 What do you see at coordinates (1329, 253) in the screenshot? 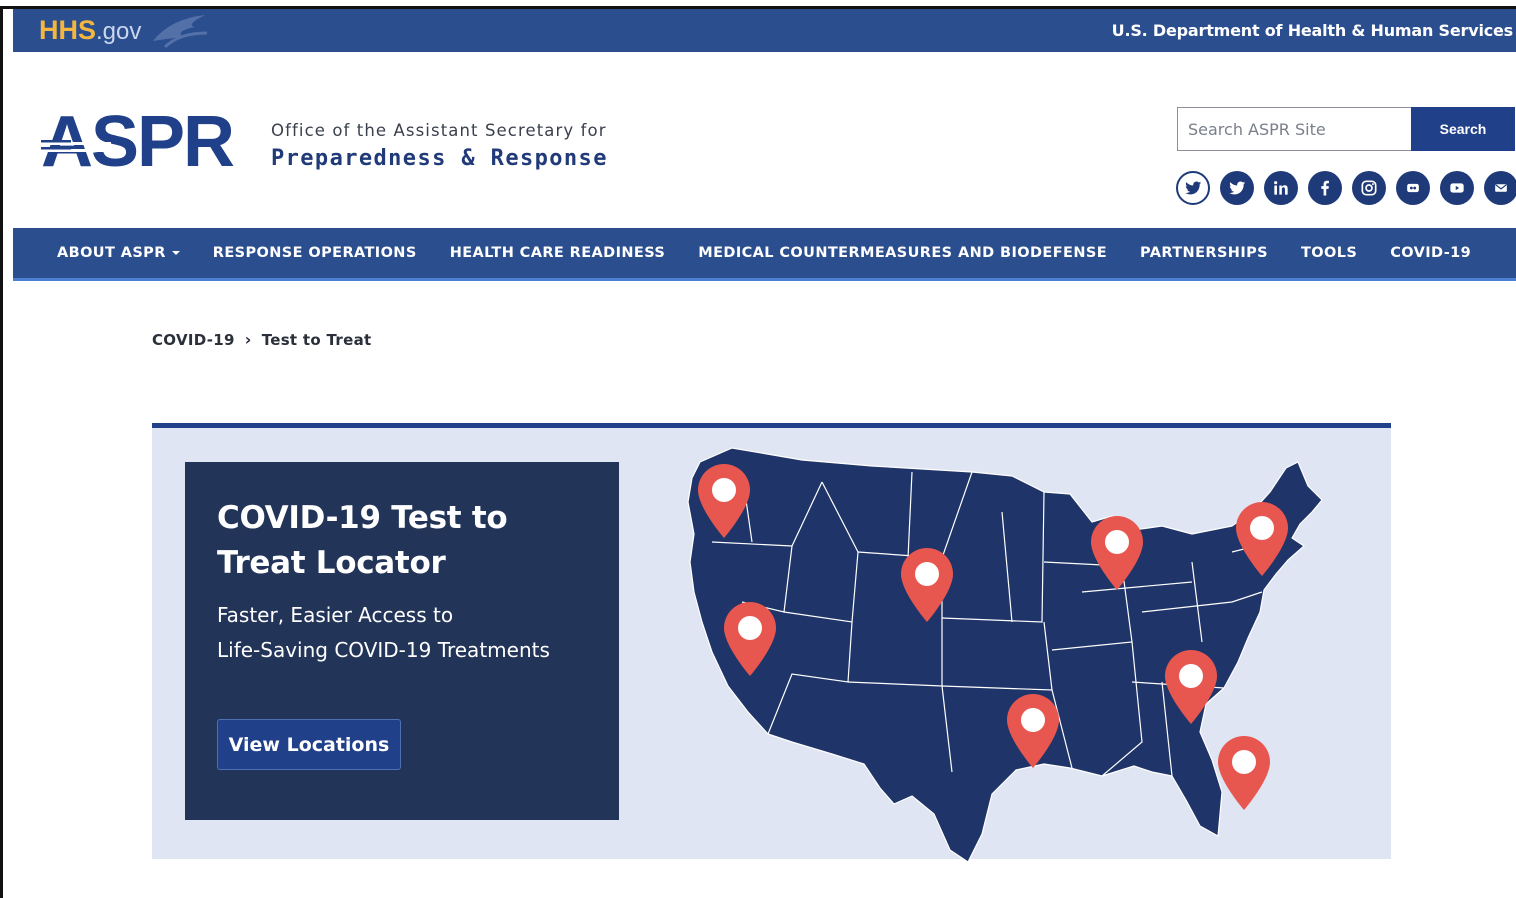
I see `nav-item-tools: TOOLS` at bounding box center [1329, 253].